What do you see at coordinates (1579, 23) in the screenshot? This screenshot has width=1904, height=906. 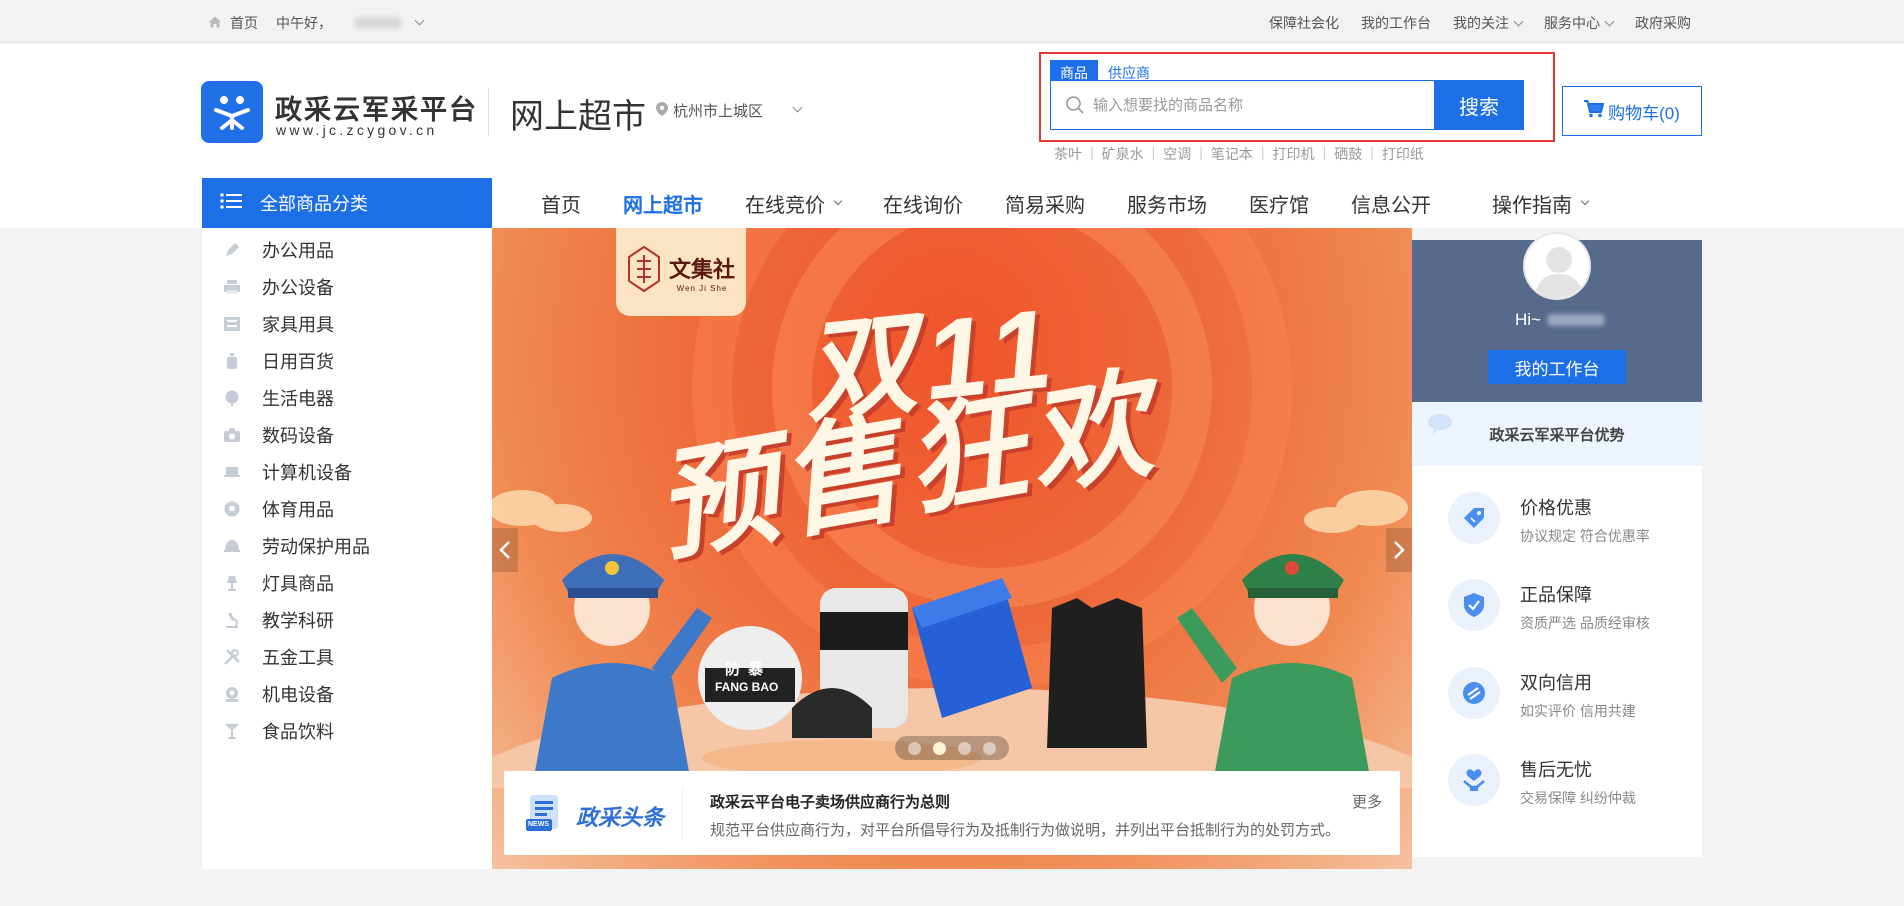 I see `topbar-link-service: 服务中心` at bounding box center [1579, 23].